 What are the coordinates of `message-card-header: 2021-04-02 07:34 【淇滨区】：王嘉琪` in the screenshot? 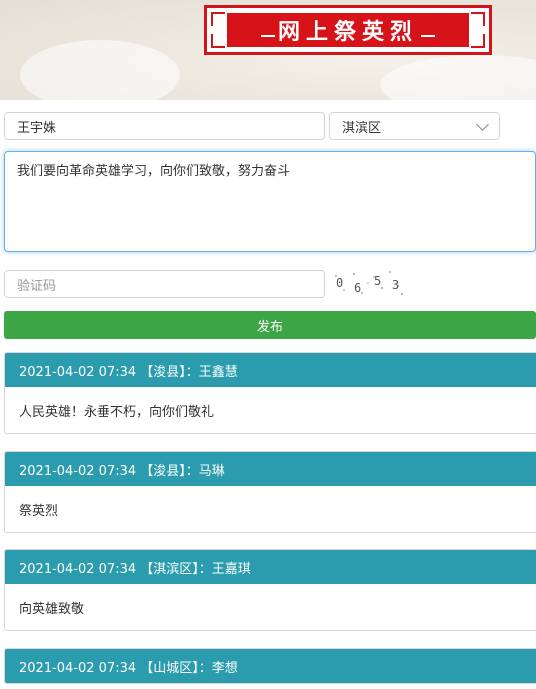 It's located at (270, 567).